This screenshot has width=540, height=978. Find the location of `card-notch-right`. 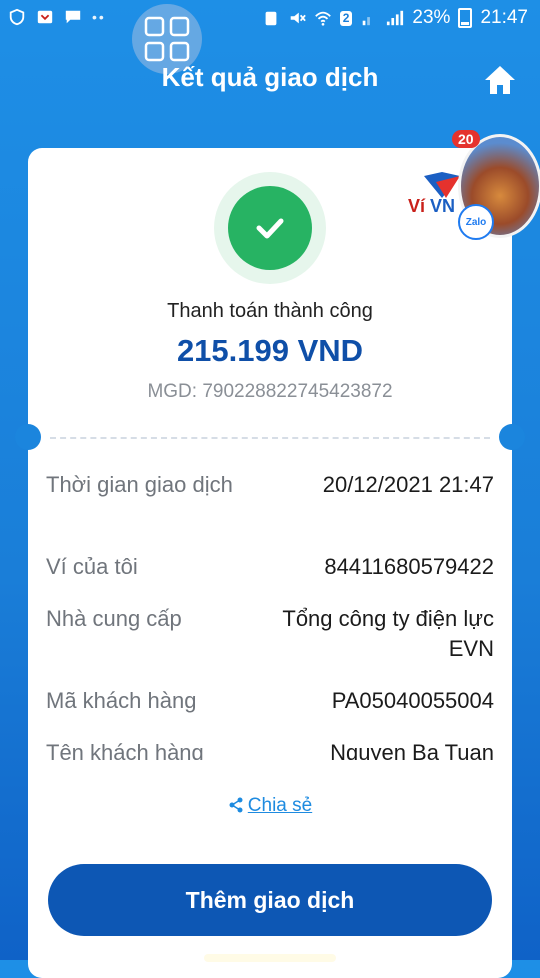

card-notch-right is located at coordinates (512, 437).